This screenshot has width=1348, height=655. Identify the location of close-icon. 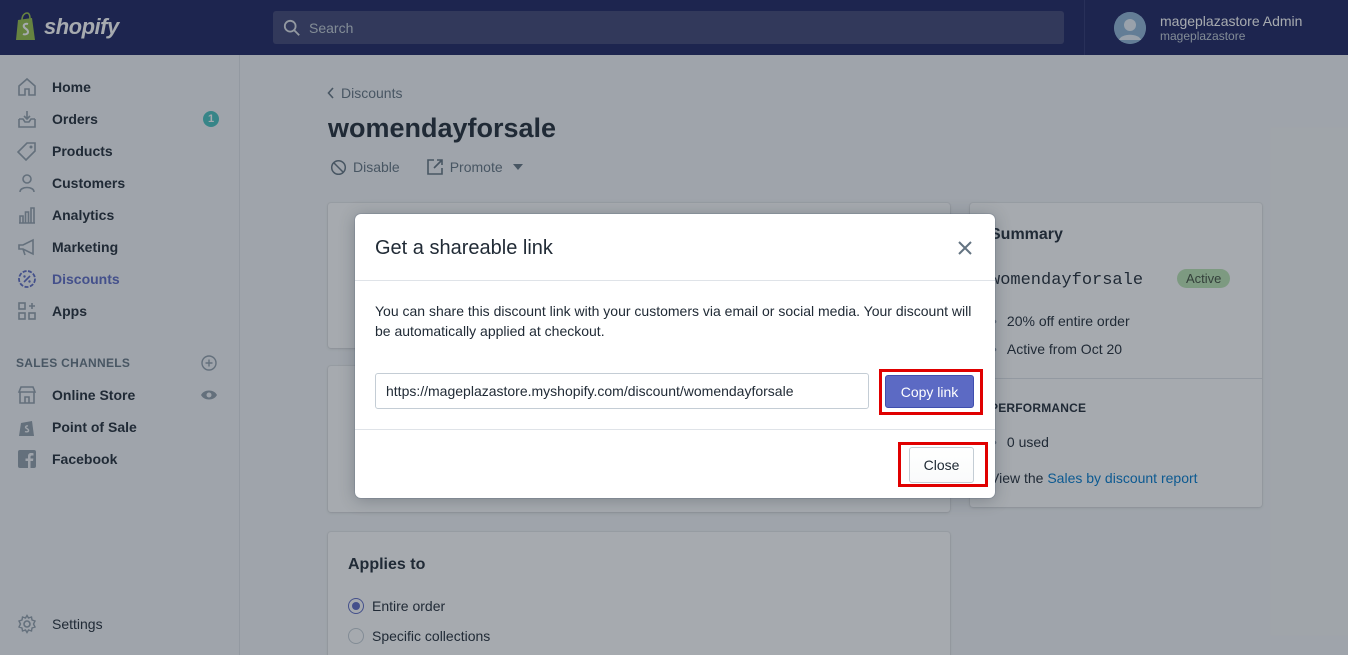
(965, 248).